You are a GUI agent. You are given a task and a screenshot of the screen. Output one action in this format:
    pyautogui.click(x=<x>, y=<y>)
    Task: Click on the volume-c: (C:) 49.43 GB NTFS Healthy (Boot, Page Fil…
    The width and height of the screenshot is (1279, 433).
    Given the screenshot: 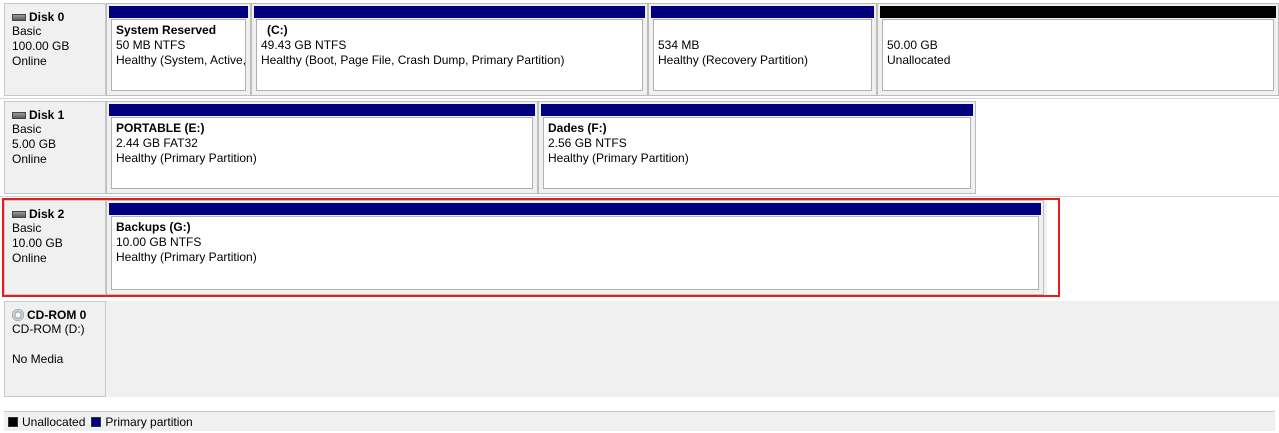 What is the action you would take?
    pyautogui.click(x=449, y=49)
    